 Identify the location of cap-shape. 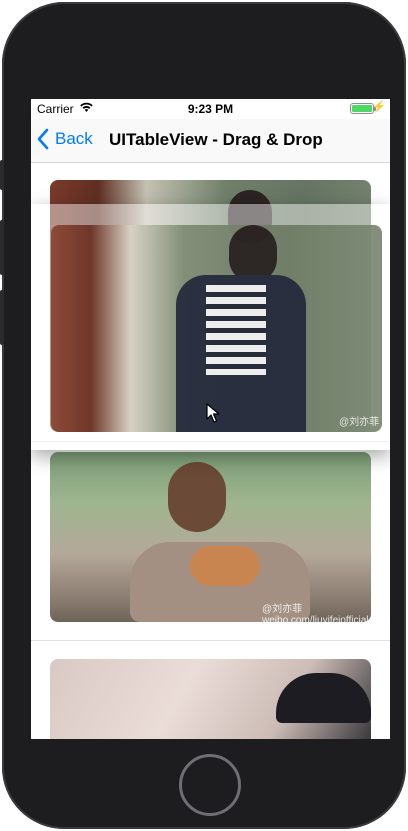
(323, 698).